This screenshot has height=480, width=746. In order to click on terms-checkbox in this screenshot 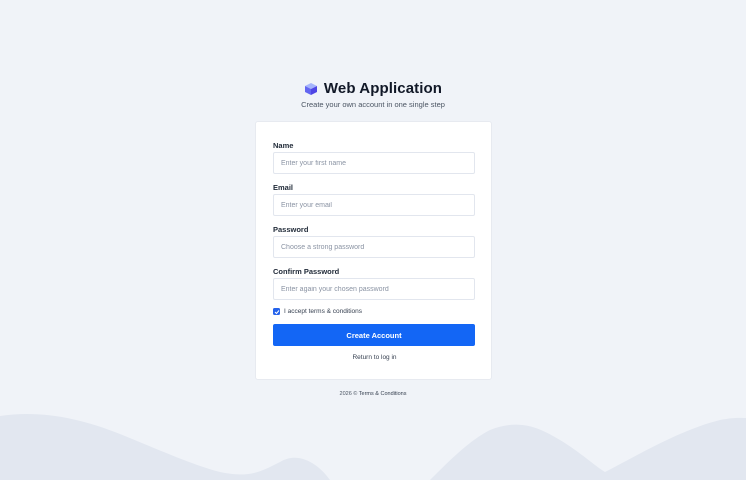, I will do `click(276, 311)`.